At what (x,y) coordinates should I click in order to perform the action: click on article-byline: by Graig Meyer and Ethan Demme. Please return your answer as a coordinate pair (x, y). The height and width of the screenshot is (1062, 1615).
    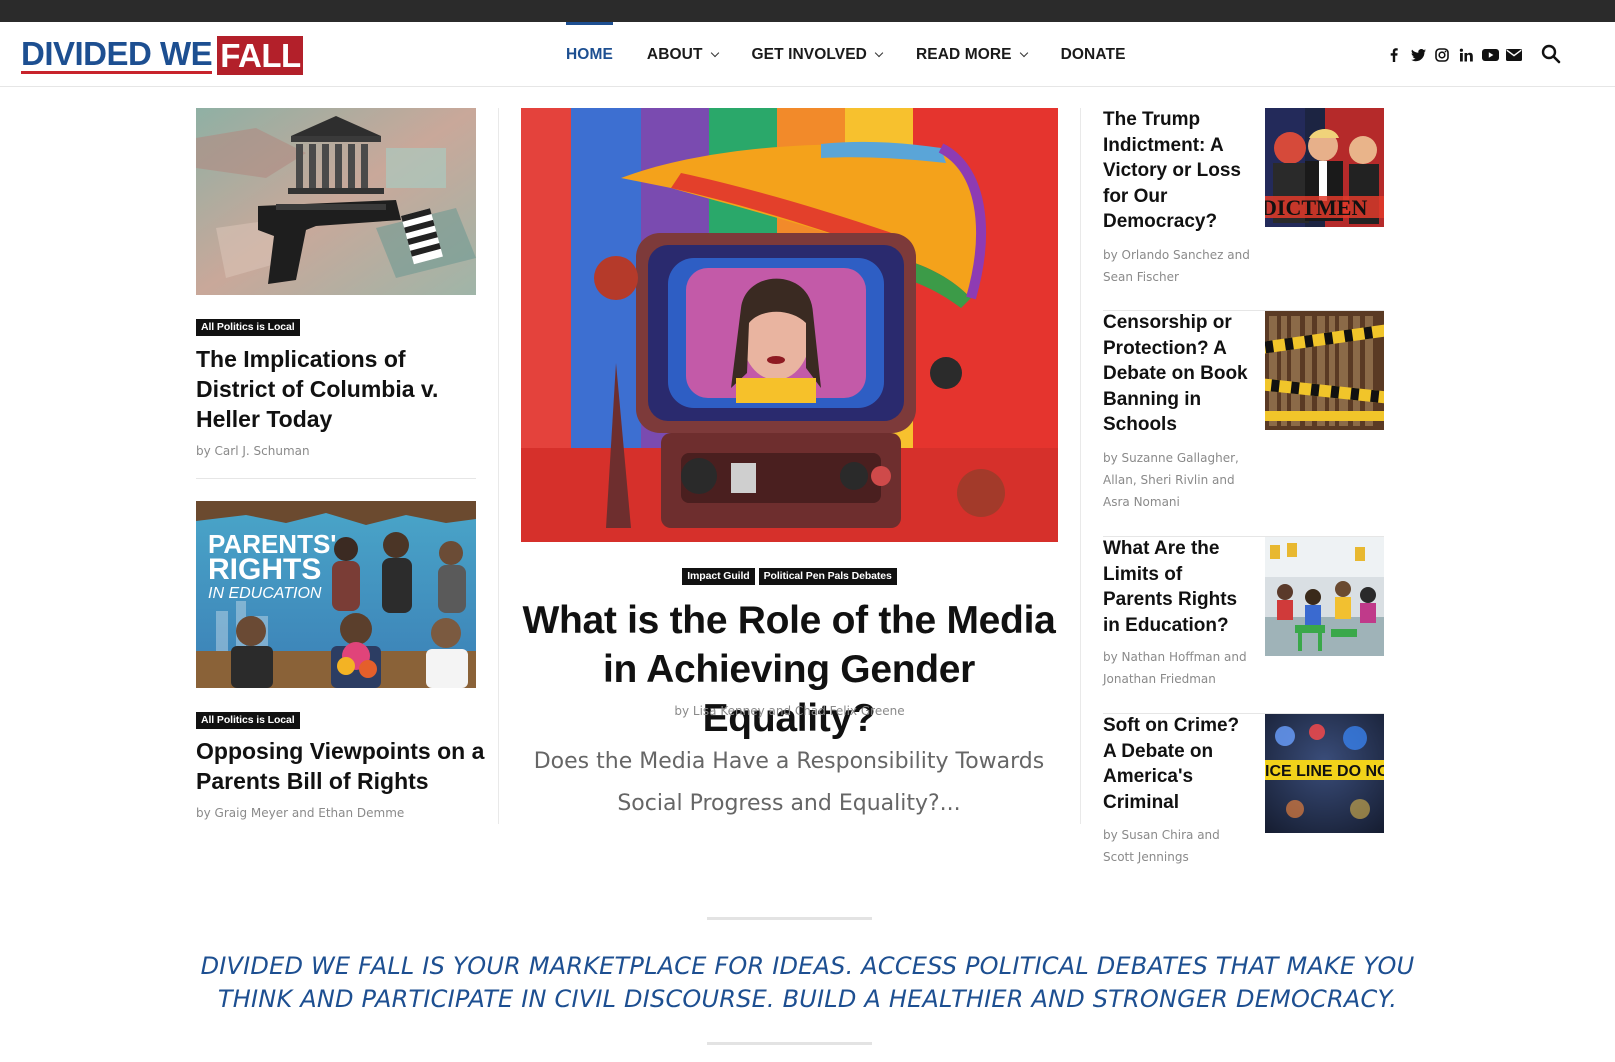
    Looking at the image, I should click on (300, 813).